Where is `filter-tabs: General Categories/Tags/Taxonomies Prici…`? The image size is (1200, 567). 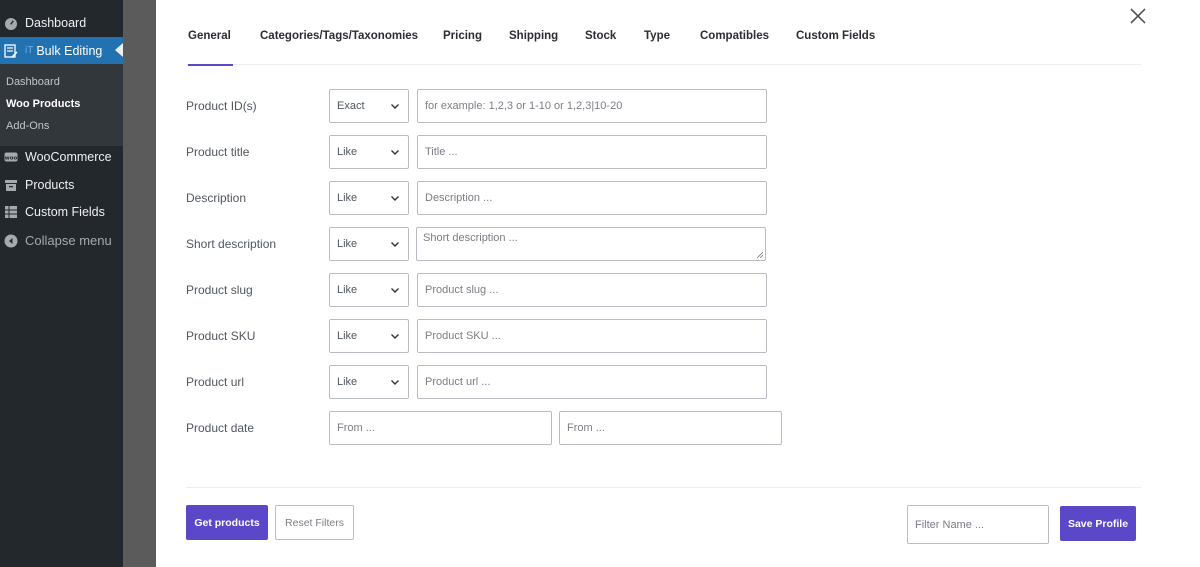 filter-tabs: General Categories/Tags/Taxonomies Prici… is located at coordinates (663, 46).